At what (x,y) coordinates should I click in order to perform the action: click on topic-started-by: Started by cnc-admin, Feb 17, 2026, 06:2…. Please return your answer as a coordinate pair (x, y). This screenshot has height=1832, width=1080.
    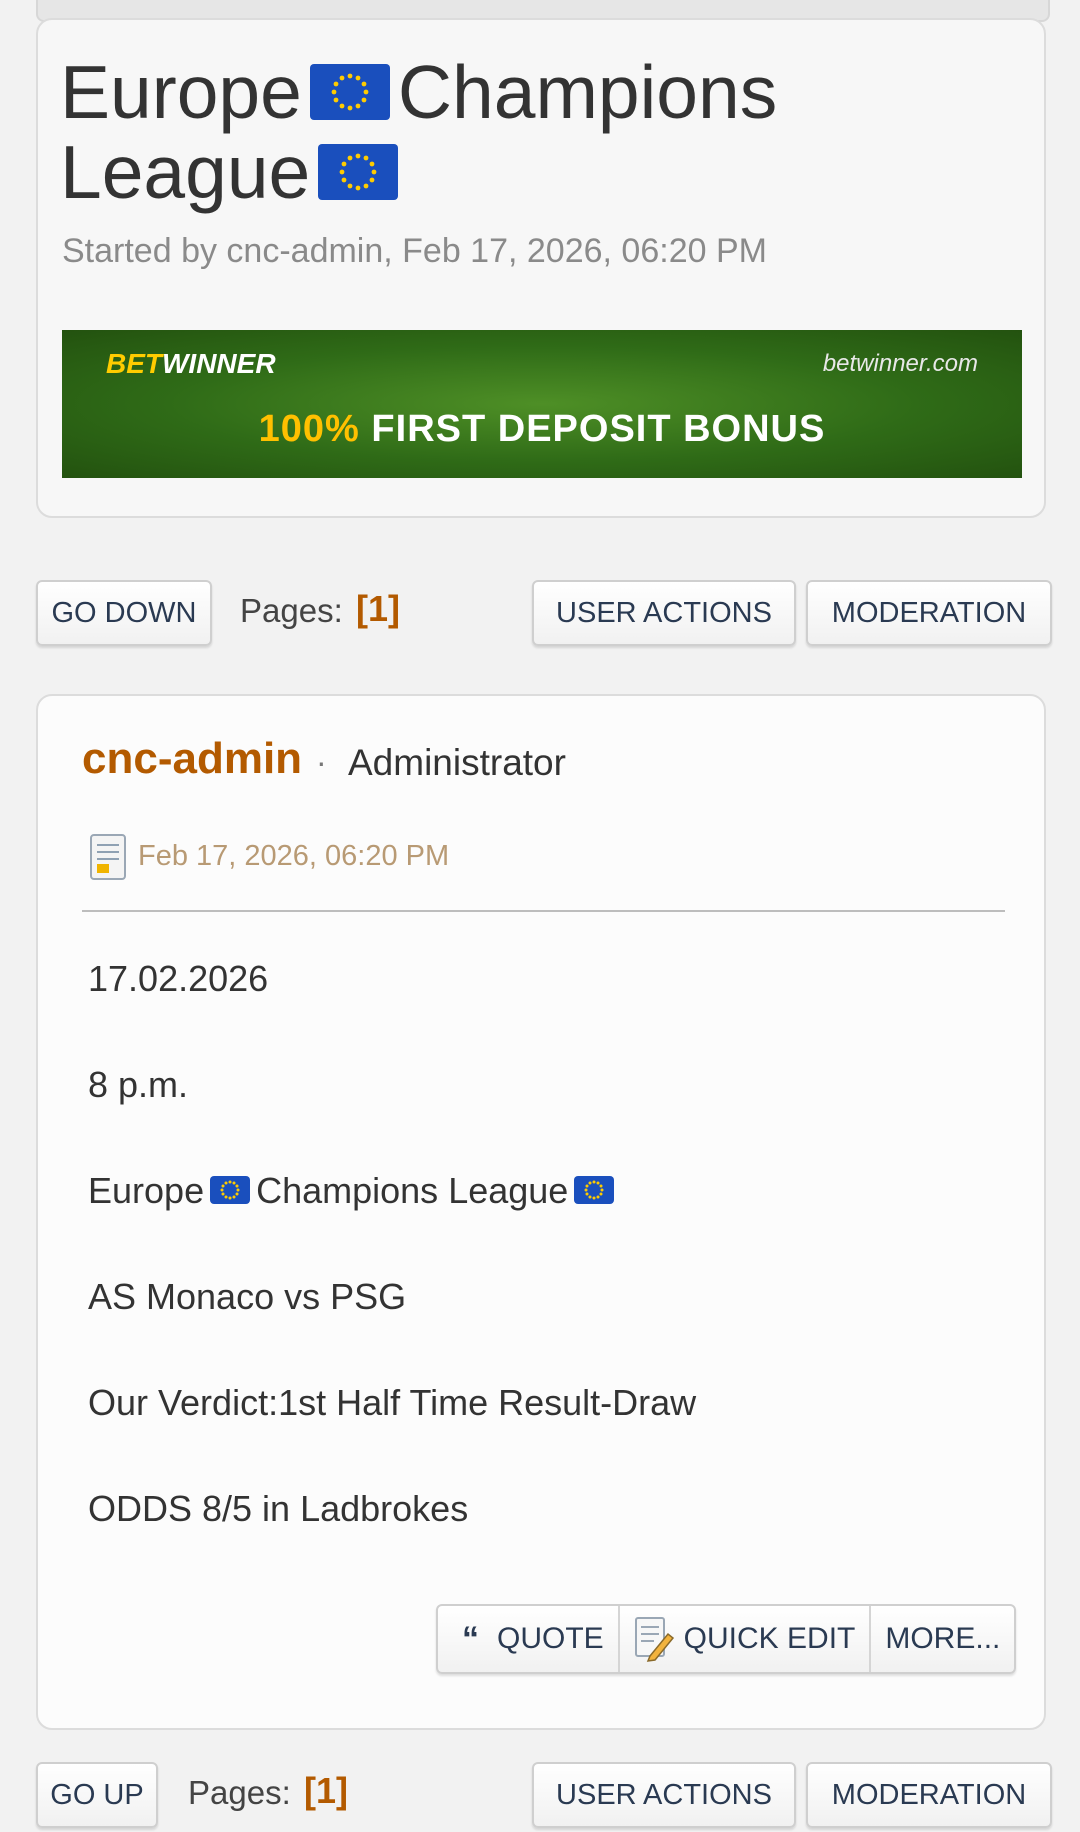
    Looking at the image, I should click on (414, 251).